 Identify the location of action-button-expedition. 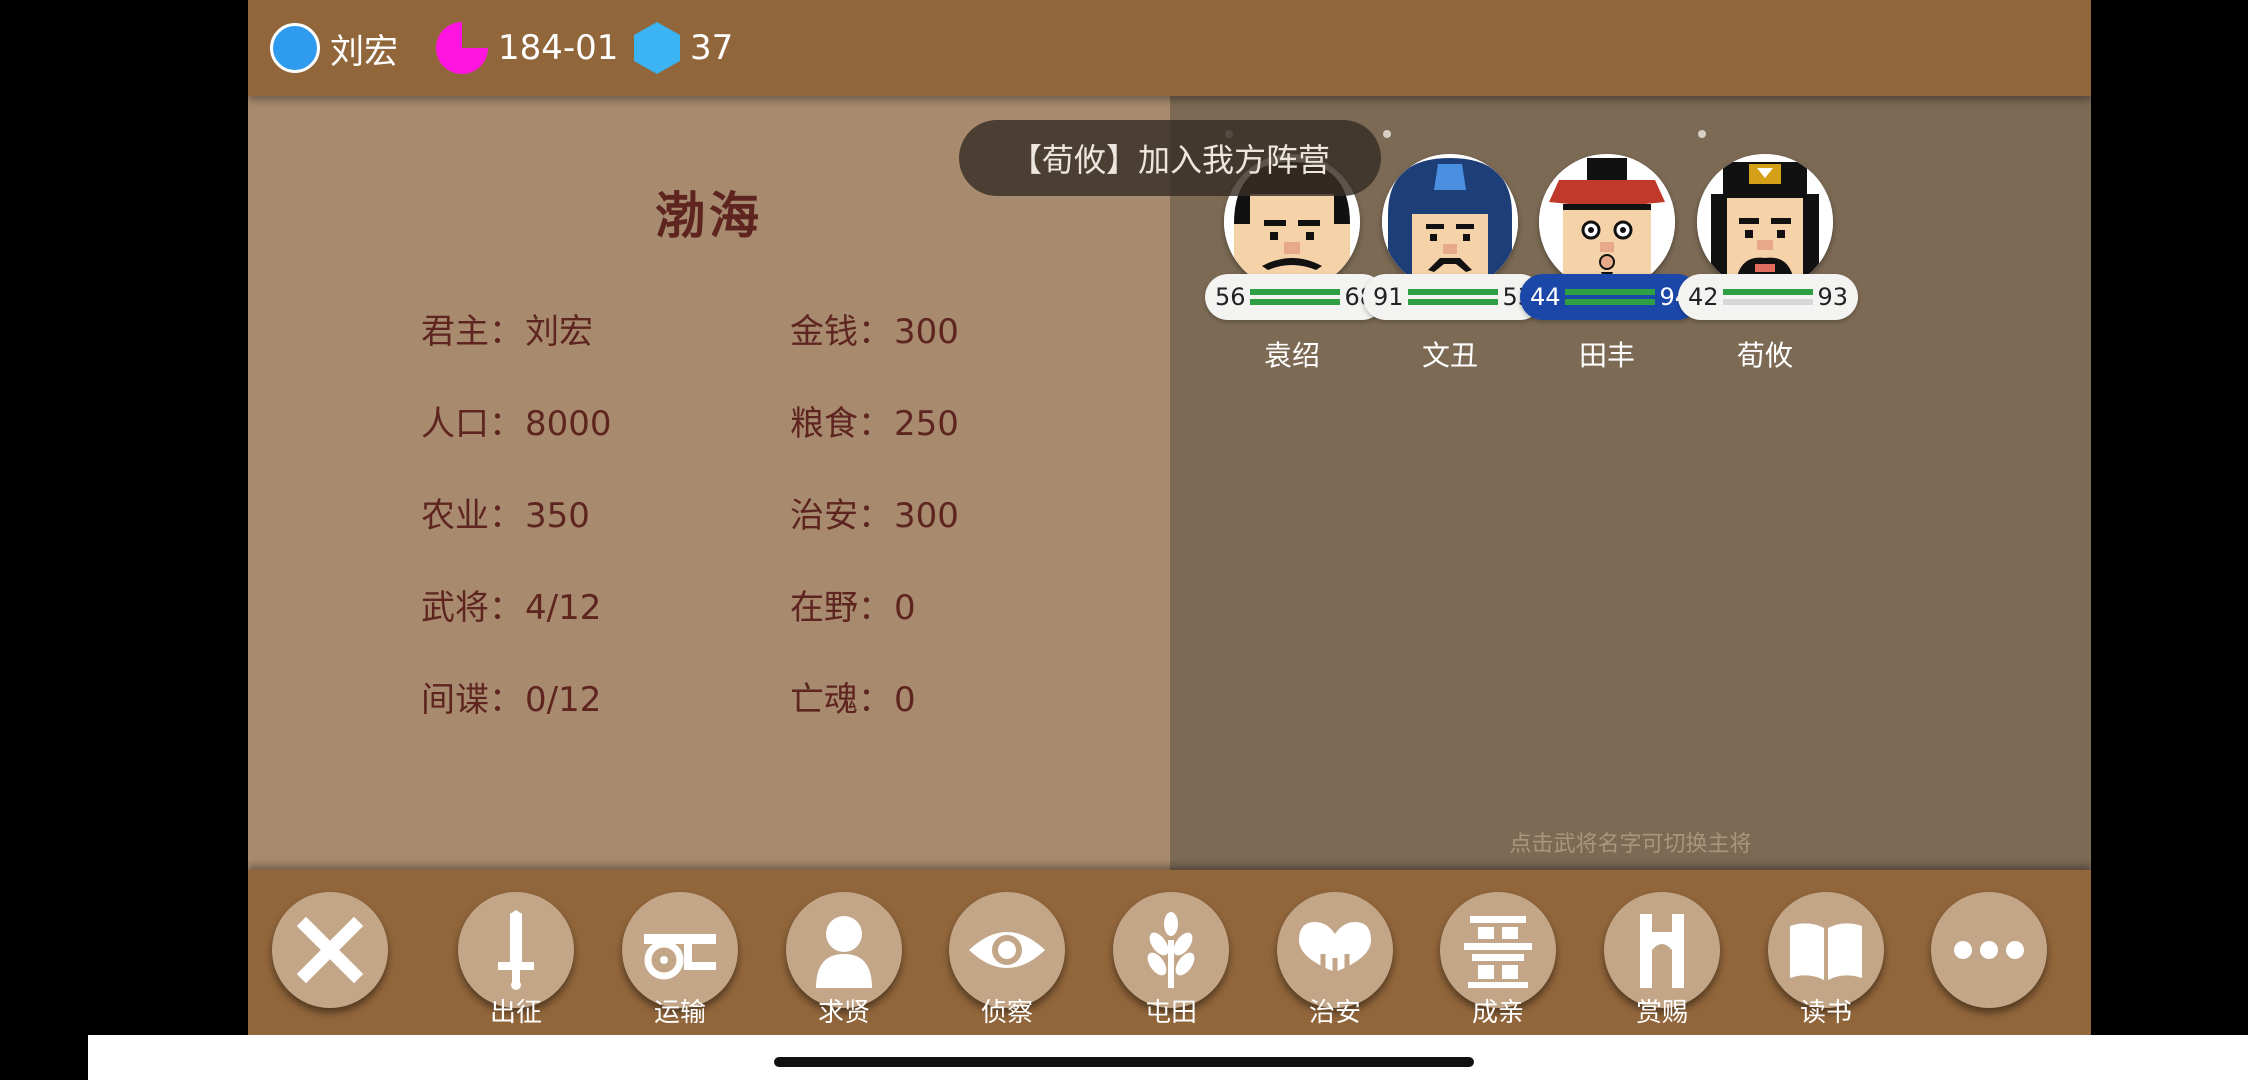
(516, 950).